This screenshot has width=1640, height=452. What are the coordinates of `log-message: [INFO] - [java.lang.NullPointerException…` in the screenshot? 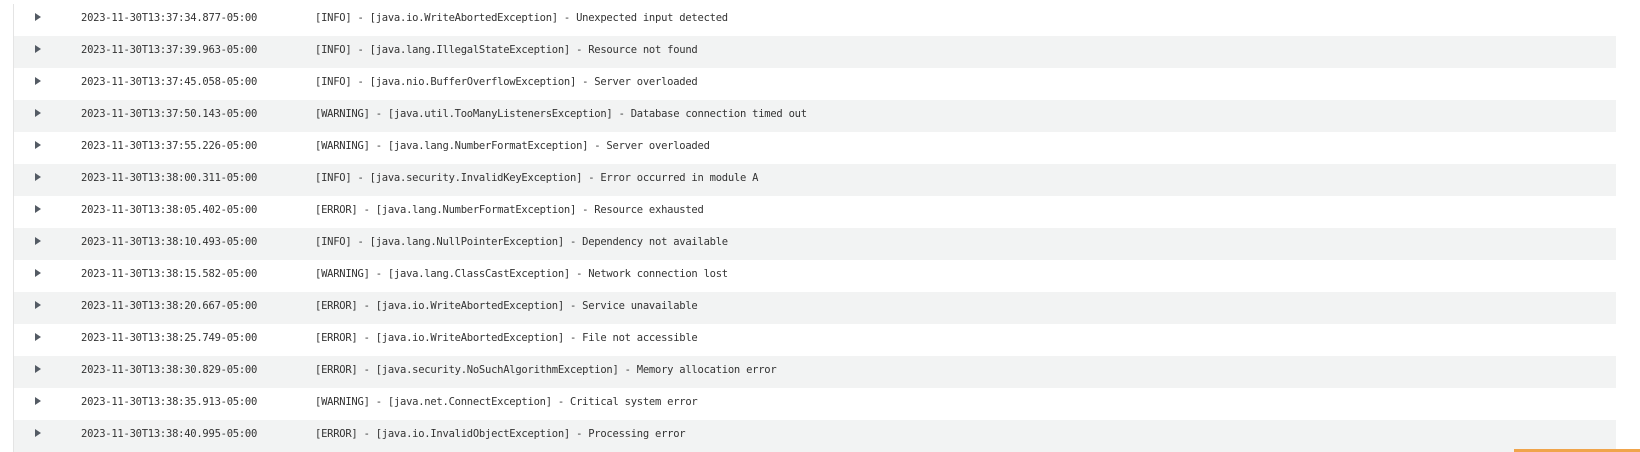 It's located at (521, 242).